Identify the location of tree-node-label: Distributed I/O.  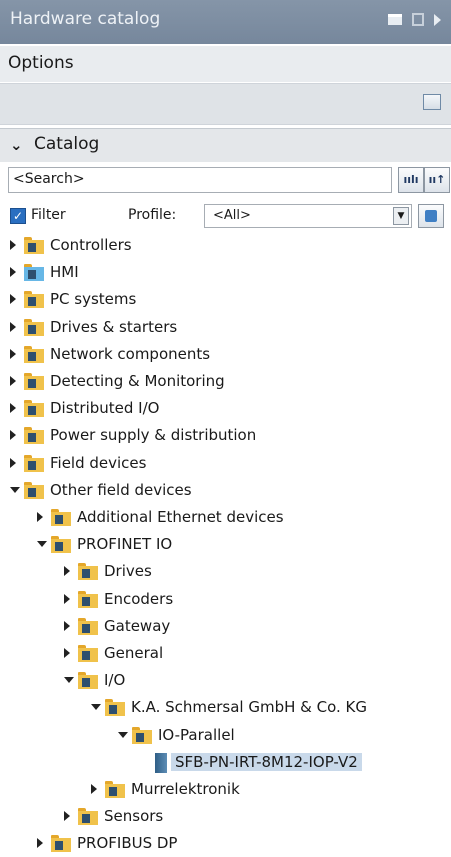
(105, 408).